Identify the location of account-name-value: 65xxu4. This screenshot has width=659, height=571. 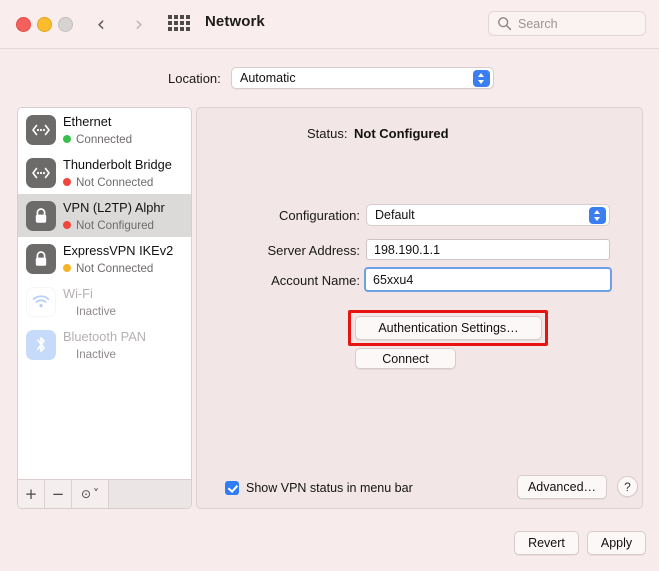
(393, 280).